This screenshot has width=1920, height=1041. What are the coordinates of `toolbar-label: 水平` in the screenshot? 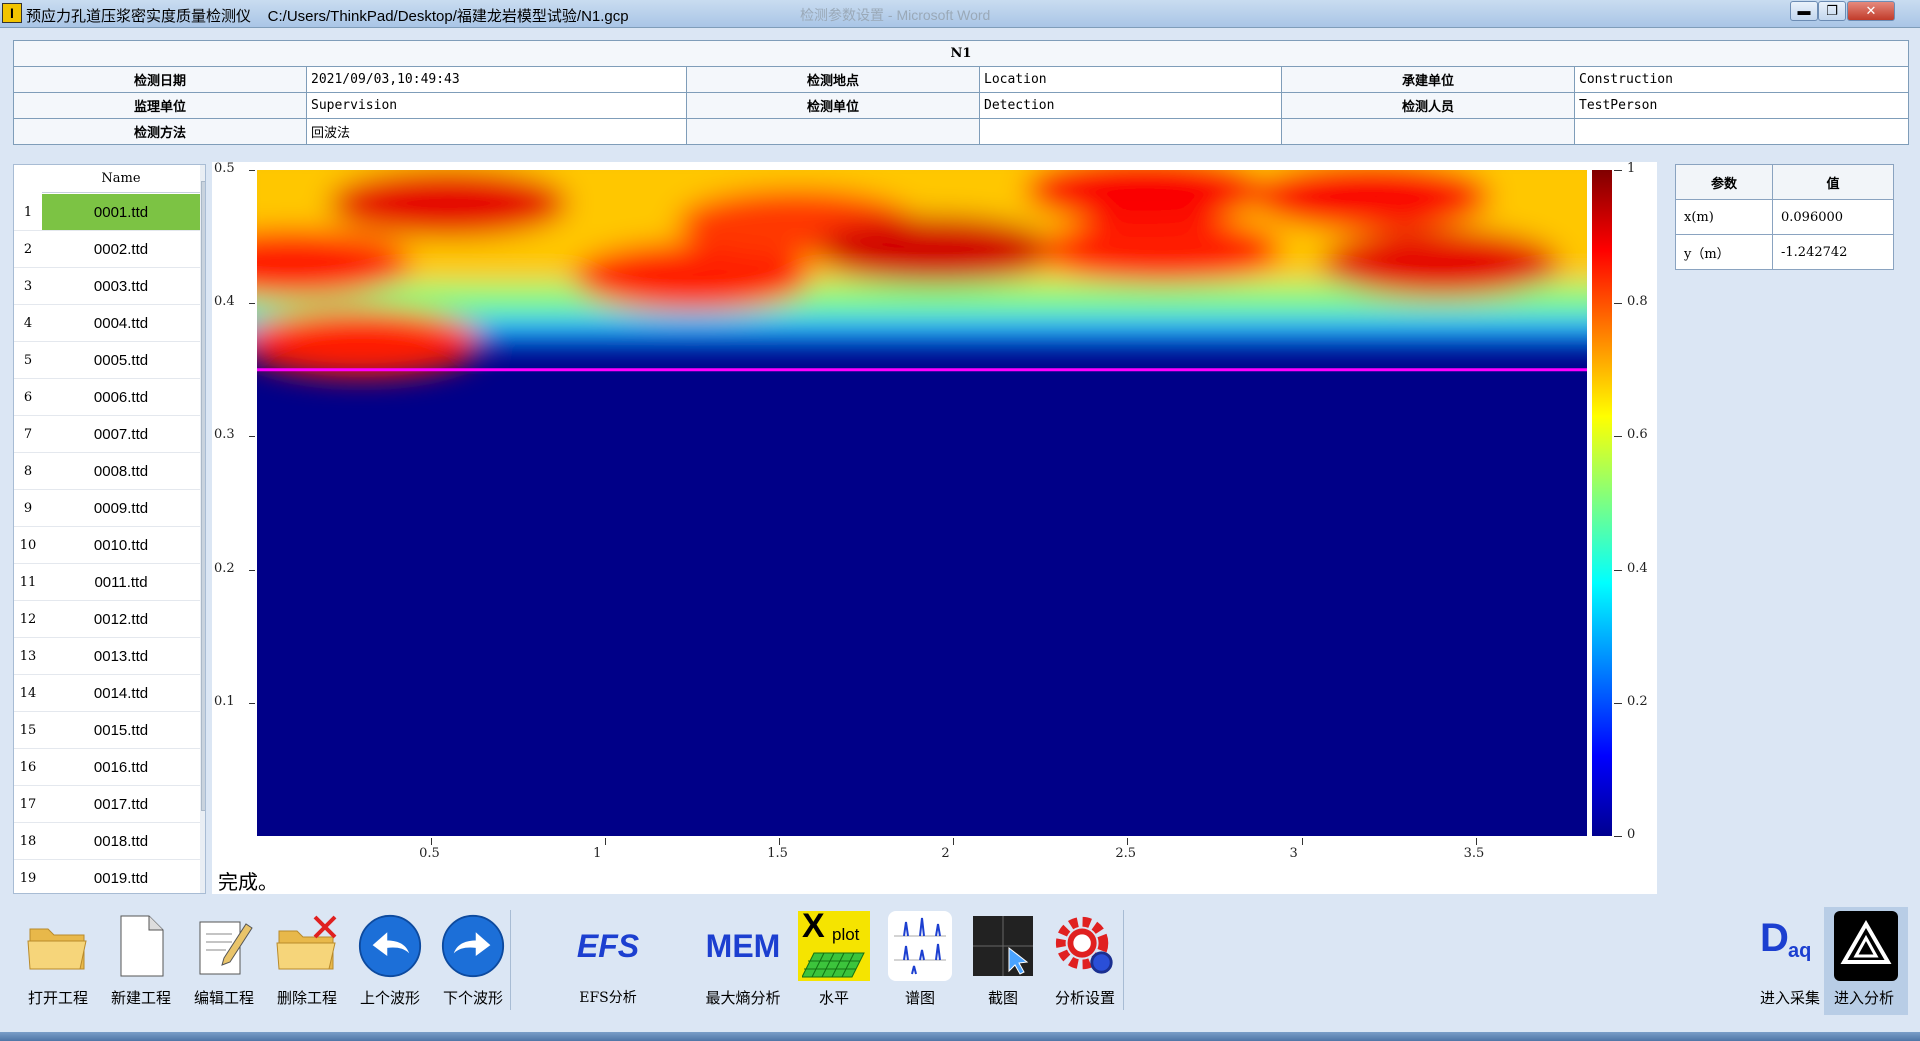 It's located at (833, 998).